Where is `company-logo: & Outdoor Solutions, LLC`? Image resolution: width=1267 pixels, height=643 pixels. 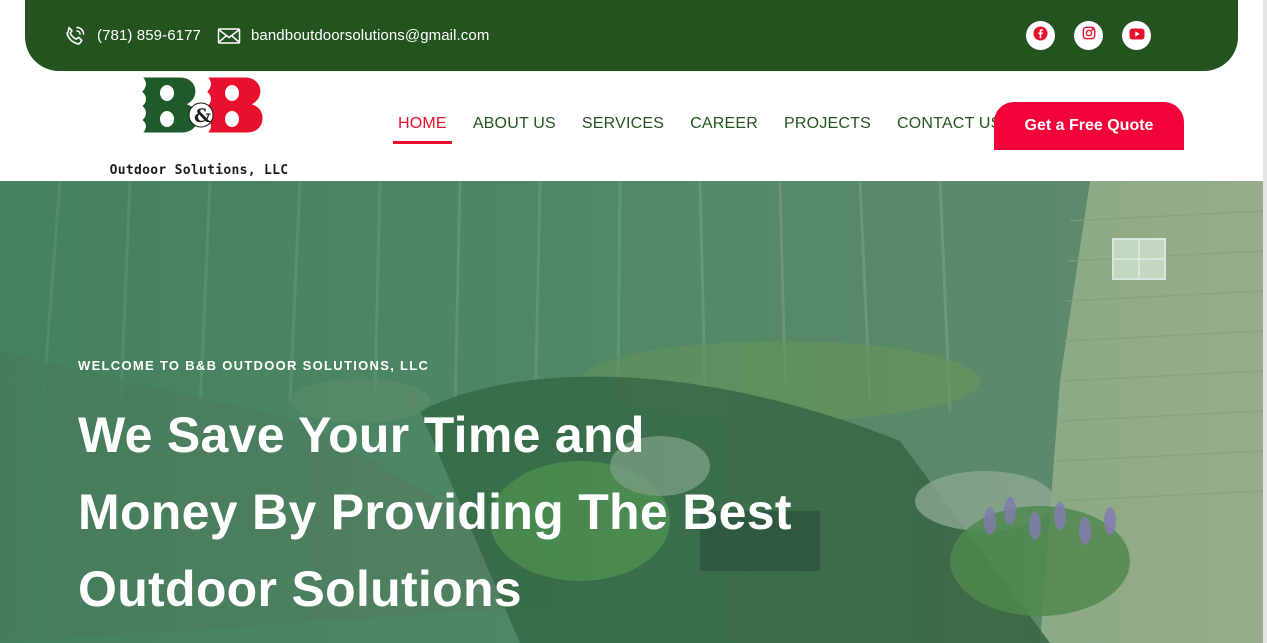 company-logo: & Outdoor Solutions, LLC is located at coordinates (197, 126).